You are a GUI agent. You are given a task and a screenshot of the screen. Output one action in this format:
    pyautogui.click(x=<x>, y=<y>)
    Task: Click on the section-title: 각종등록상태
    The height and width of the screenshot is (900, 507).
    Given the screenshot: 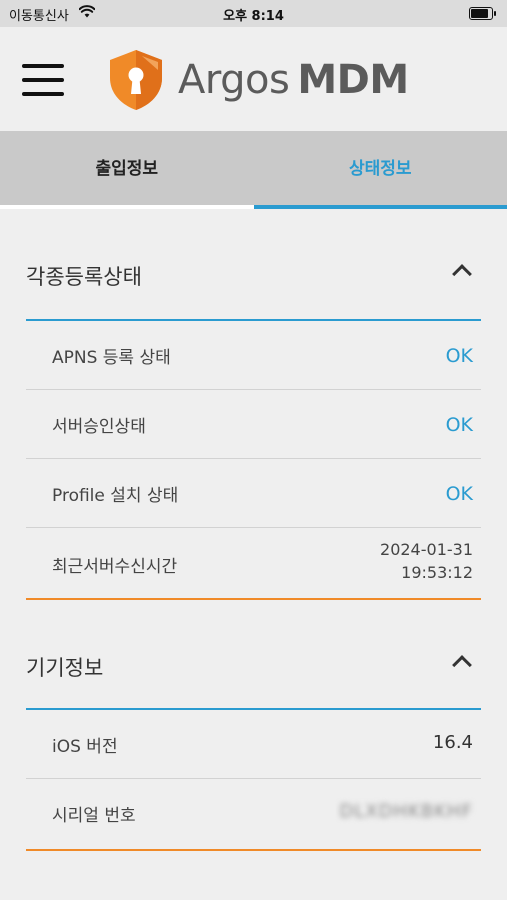 What is the action you would take?
    pyautogui.click(x=84, y=277)
    